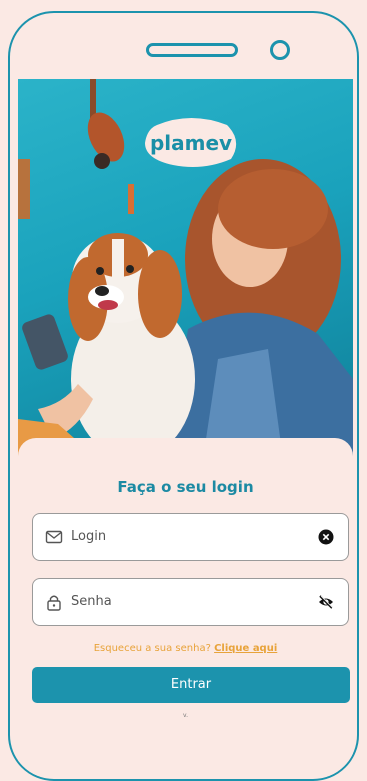  I want to click on forgot-password: Esqueceu a sua senha? Clique aqui, so click(185, 648).